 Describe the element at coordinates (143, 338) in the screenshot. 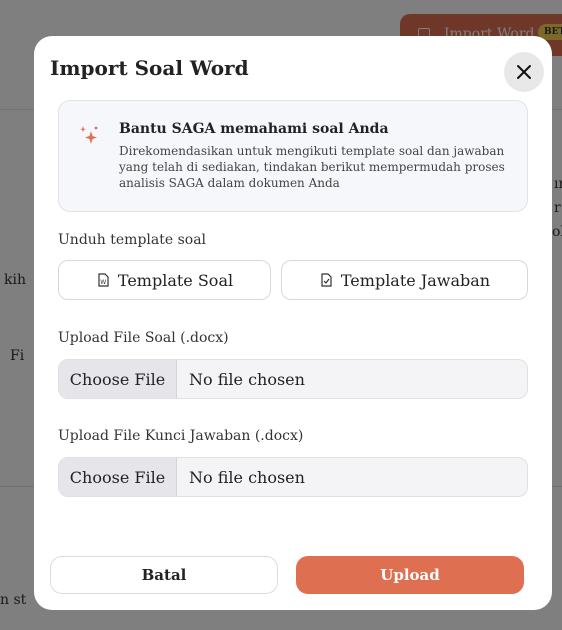

I see `upload-soal-label: Upload File Soal (.docx)` at that location.